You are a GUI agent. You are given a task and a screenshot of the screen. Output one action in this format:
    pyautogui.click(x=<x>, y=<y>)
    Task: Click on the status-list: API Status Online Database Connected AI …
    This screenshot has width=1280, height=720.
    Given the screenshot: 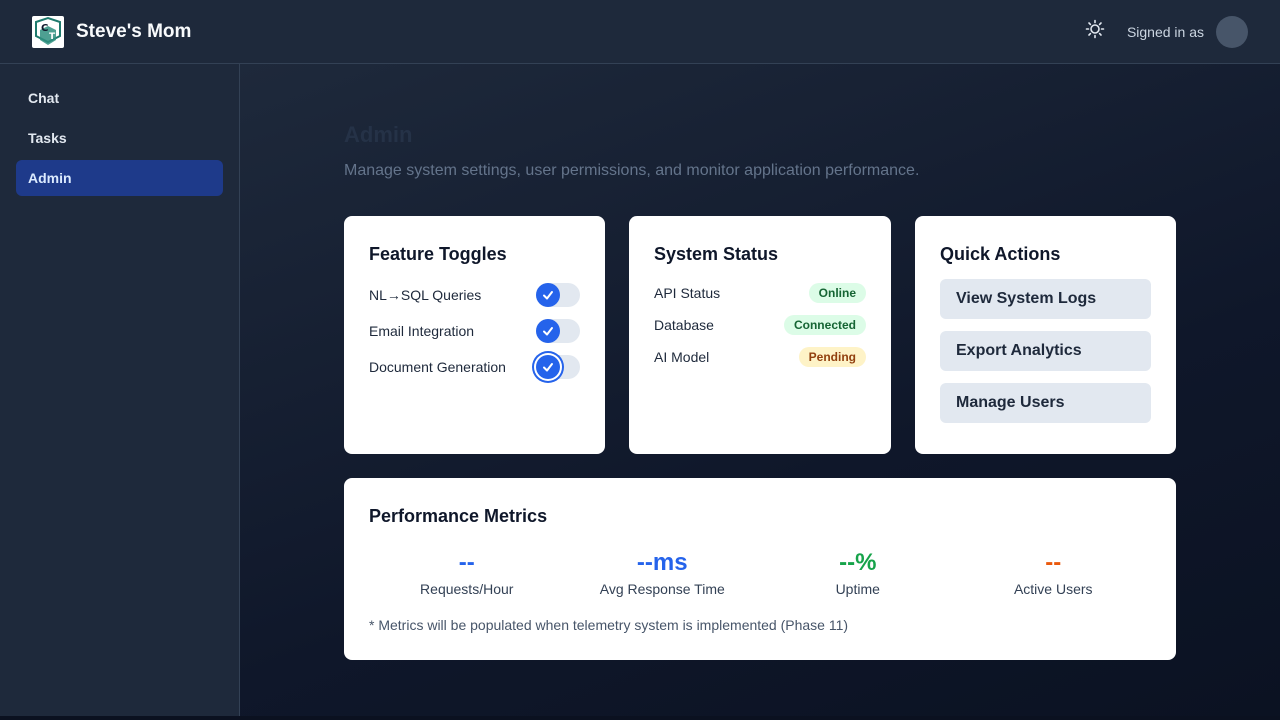 What is the action you would take?
    pyautogui.click(x=760, y=325)
    